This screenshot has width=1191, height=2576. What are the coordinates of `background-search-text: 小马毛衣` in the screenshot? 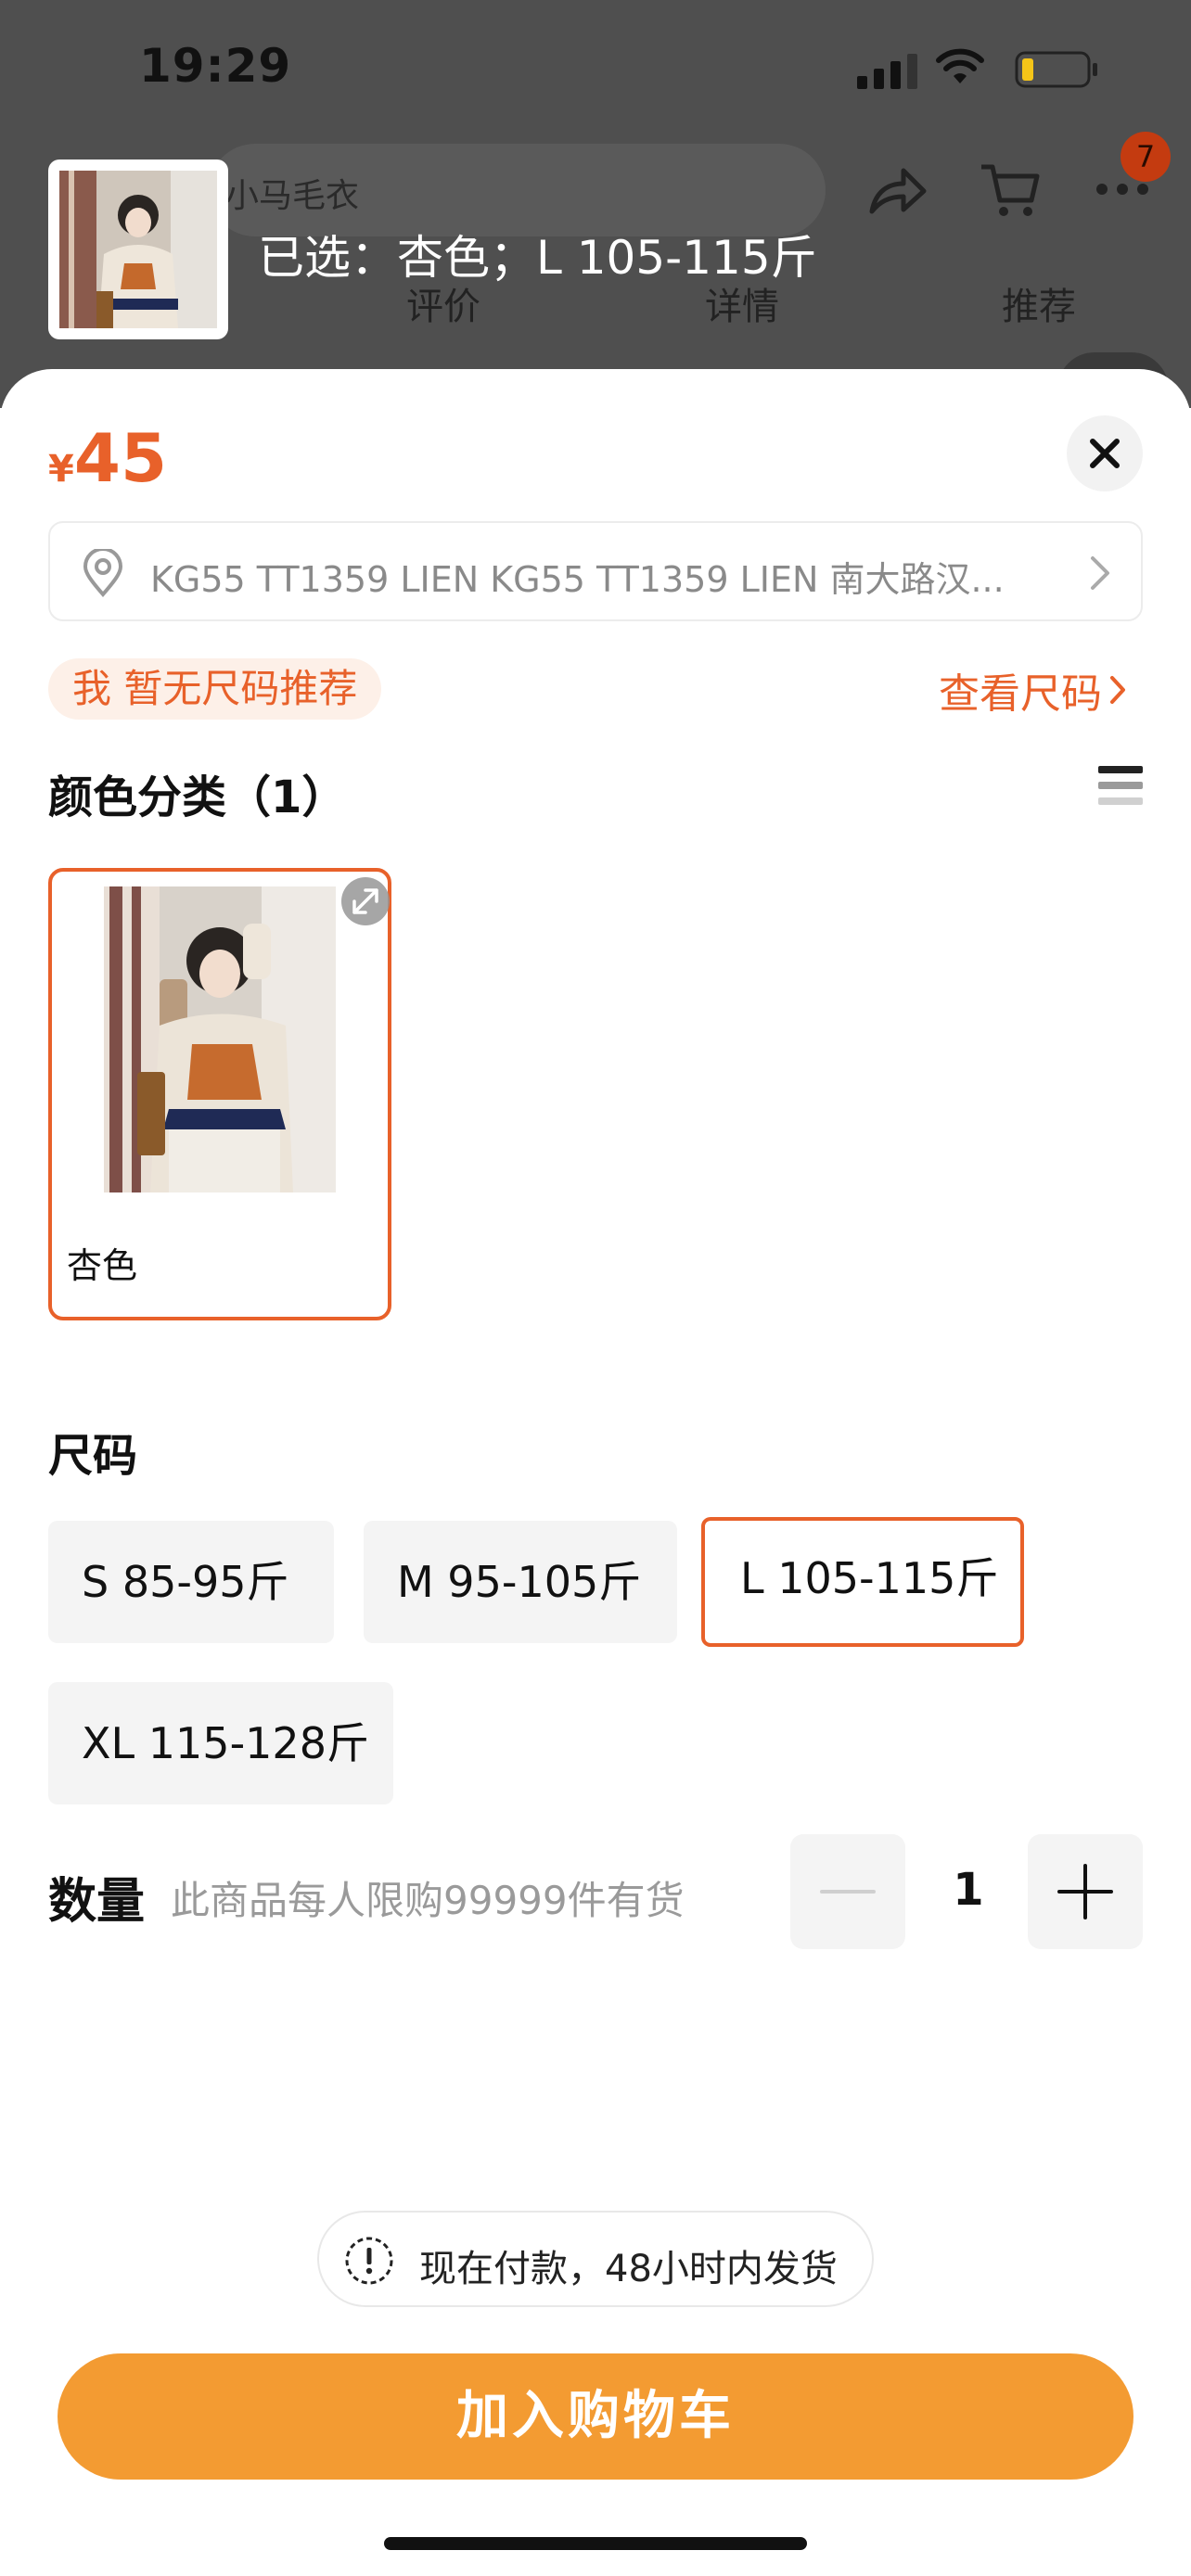 It's located at (292, 196).